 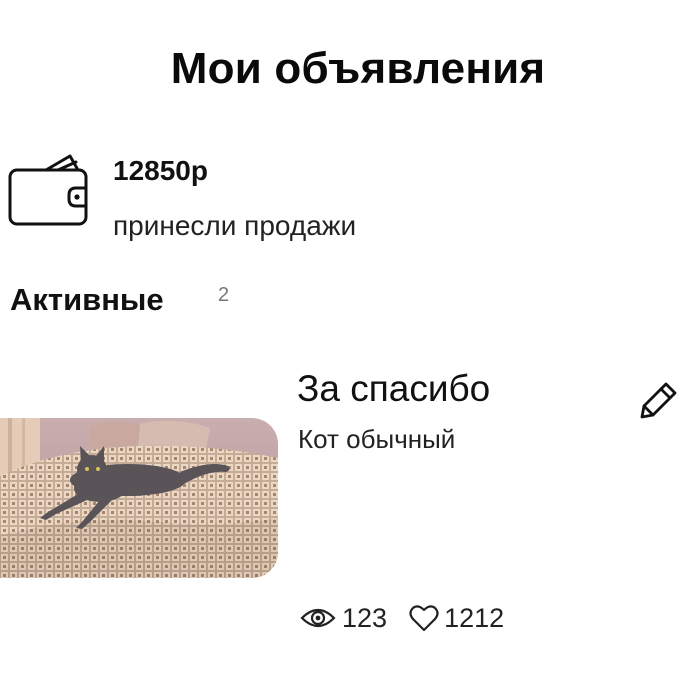 I want to click on pencil-icon, so click(x=658, y=400).